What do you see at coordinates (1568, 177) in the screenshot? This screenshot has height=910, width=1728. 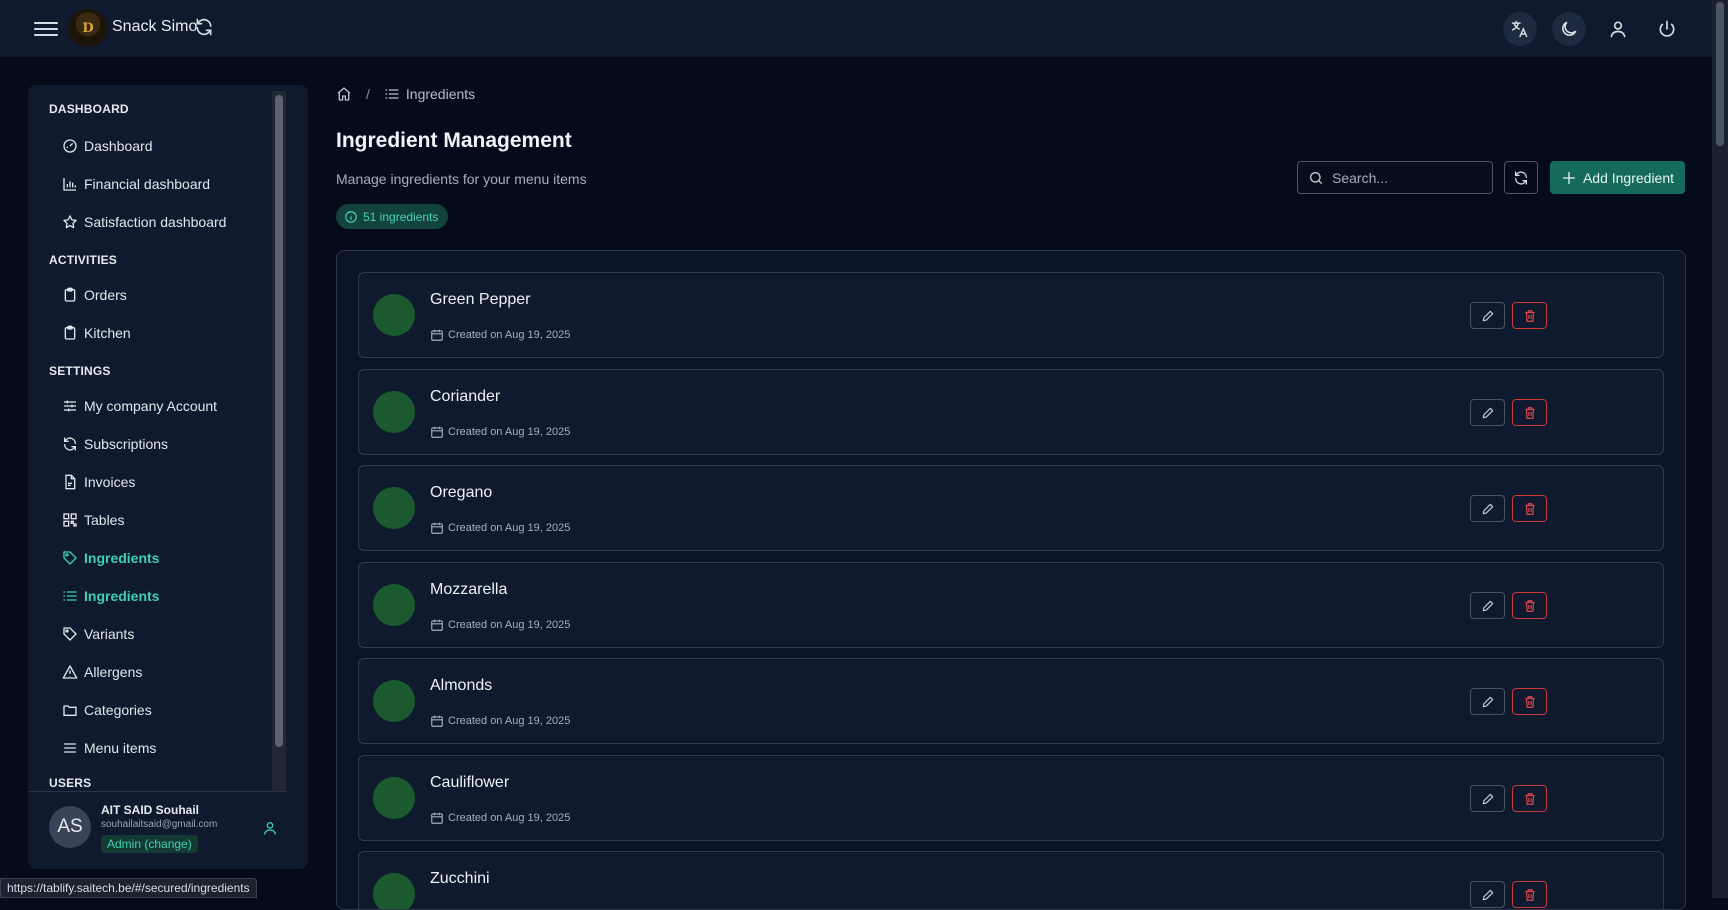 I see `plus-icon` at bounding box center [1568, 177].